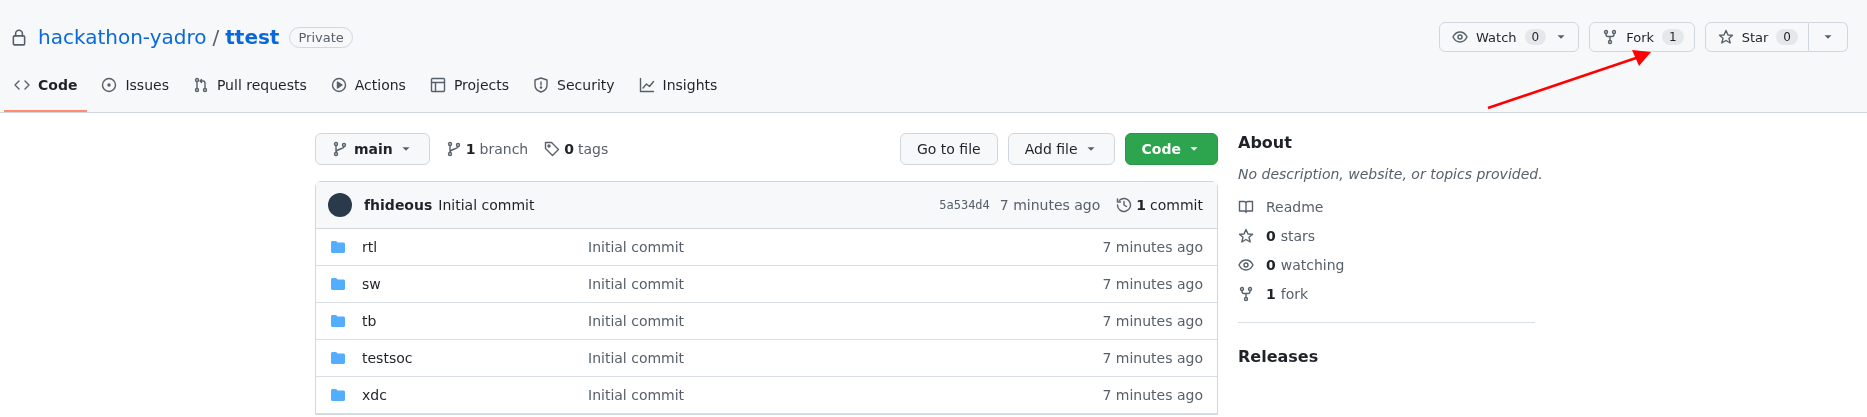 This screenshot has height=417, width=1867. I want to click on nav-tab: Pull requests, so click(249, 86).